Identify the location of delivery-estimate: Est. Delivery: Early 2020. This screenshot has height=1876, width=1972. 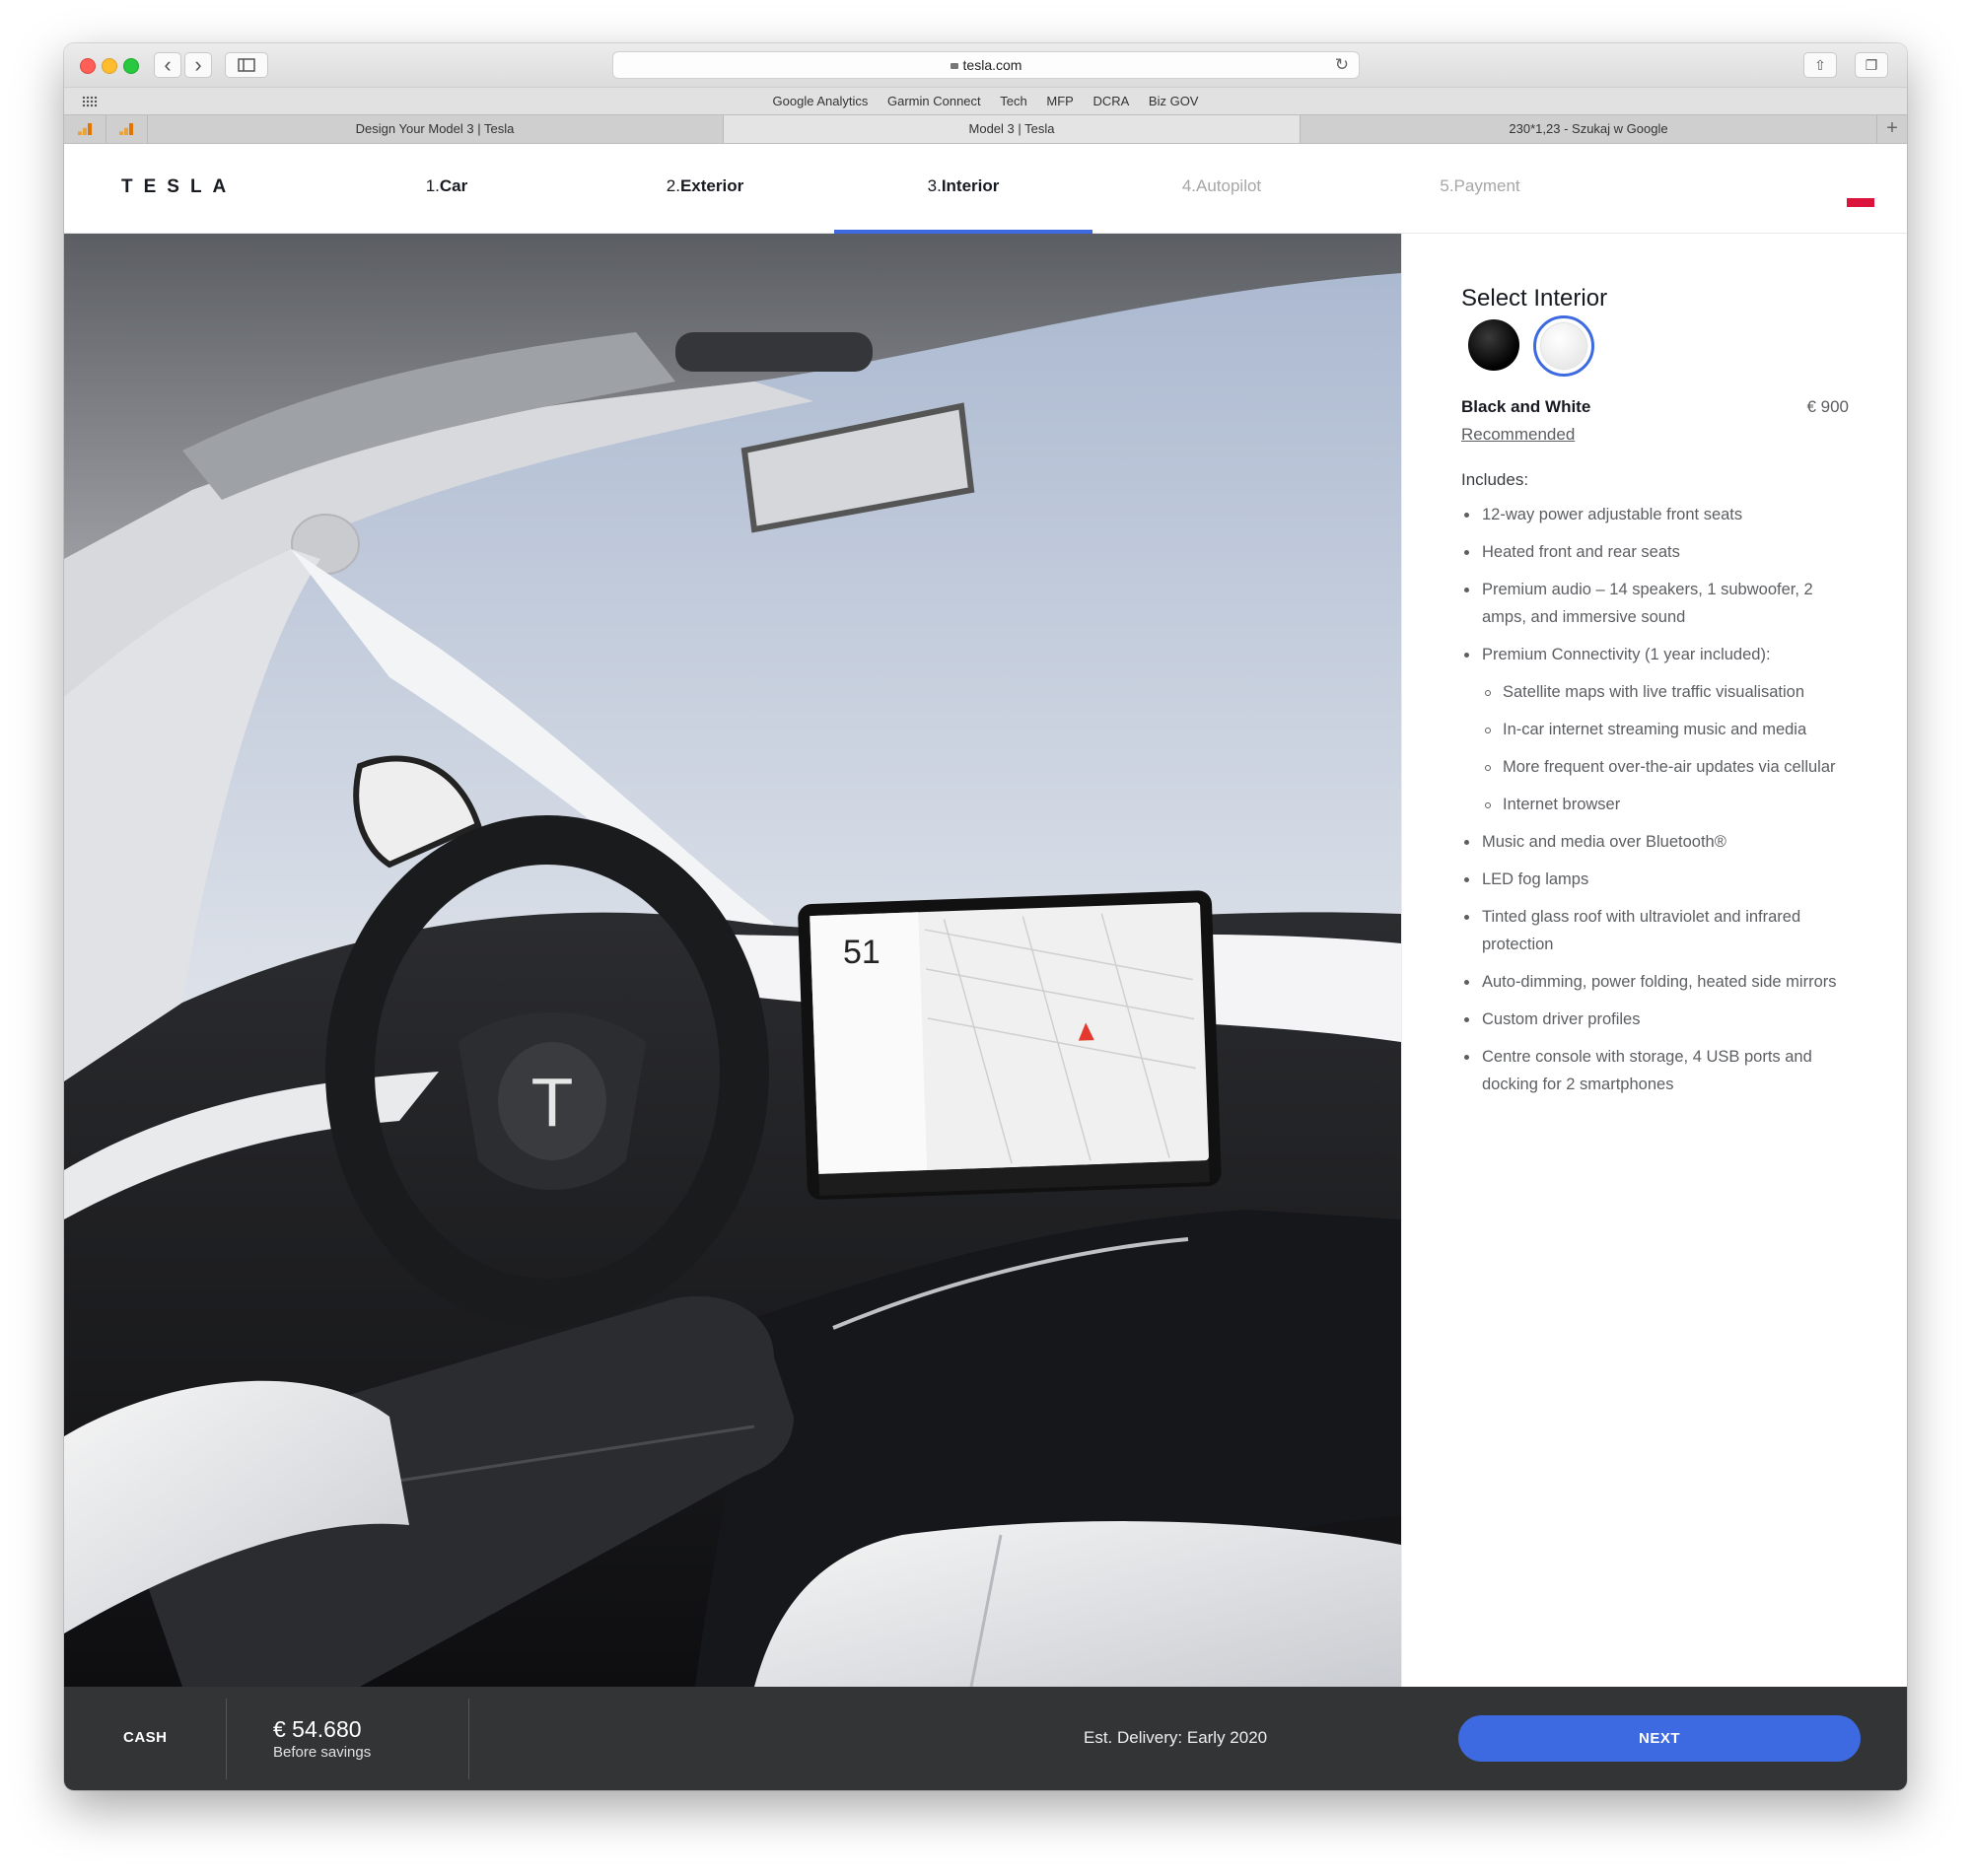
(1176, 1737).